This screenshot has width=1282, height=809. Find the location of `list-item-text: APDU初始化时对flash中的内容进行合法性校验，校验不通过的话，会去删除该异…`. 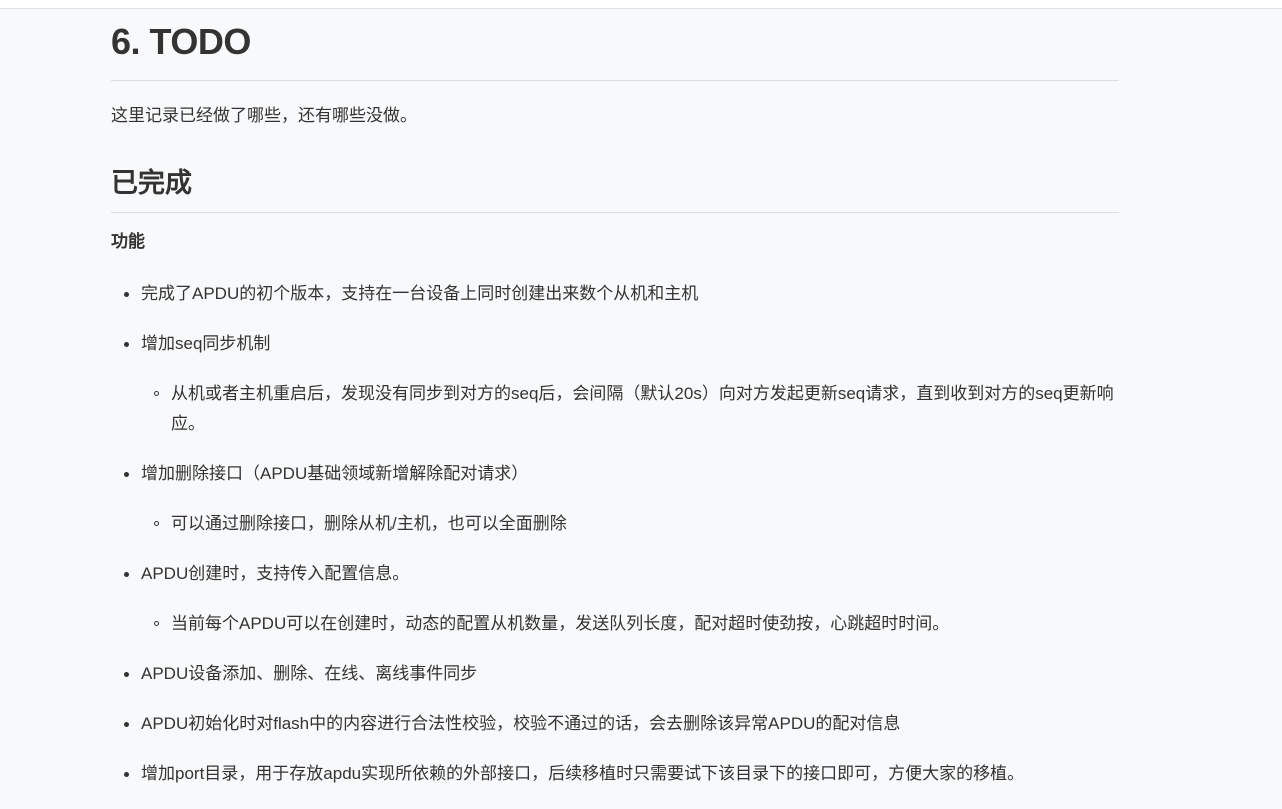

list-item-text: APDU初始化时对flash中的内容进行合法性校验，校验不通过的话，会去删除该异… is located at coordinates (521, 723).